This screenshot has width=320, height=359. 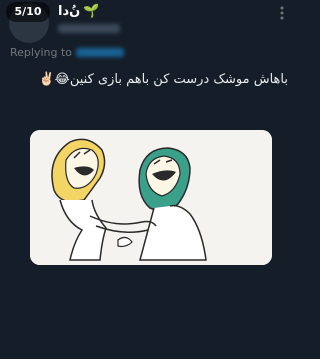 I want to click on replying-to-handle-blurred, so click(x=100, y=52).